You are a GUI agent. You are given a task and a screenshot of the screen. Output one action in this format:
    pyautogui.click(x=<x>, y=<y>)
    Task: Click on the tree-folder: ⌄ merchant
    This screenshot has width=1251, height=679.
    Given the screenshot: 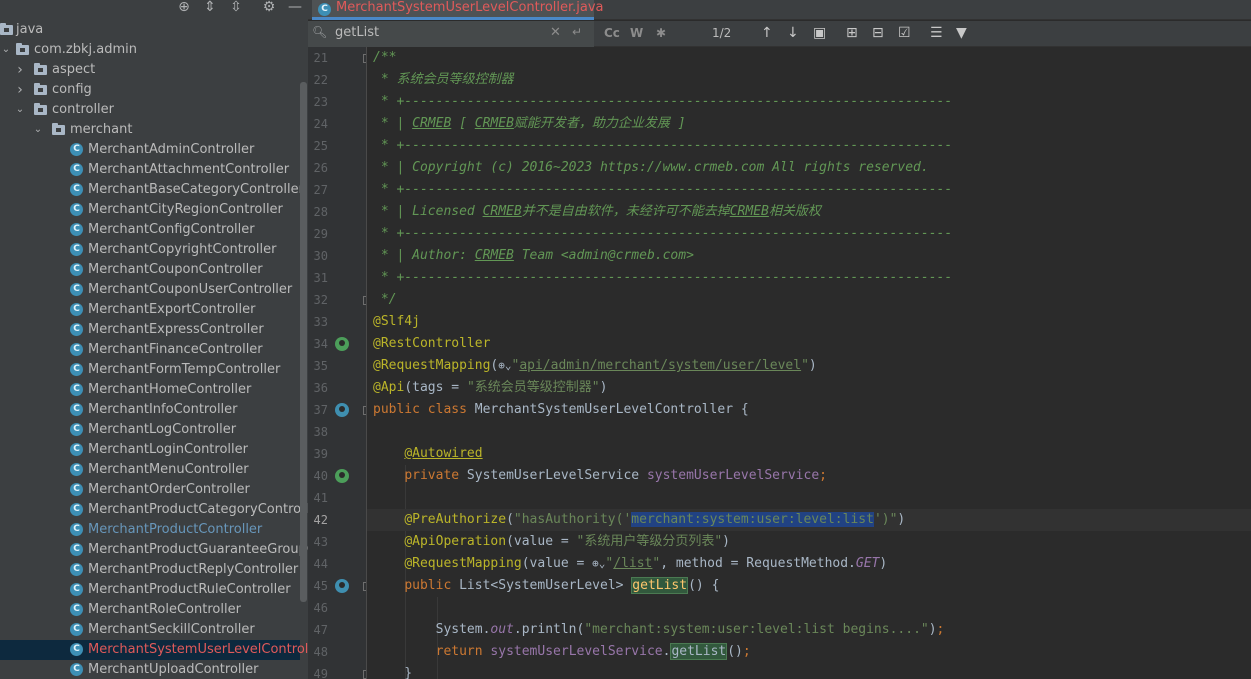 What is the action you would take?
    pyautogui.click(x=150, y=130)
    